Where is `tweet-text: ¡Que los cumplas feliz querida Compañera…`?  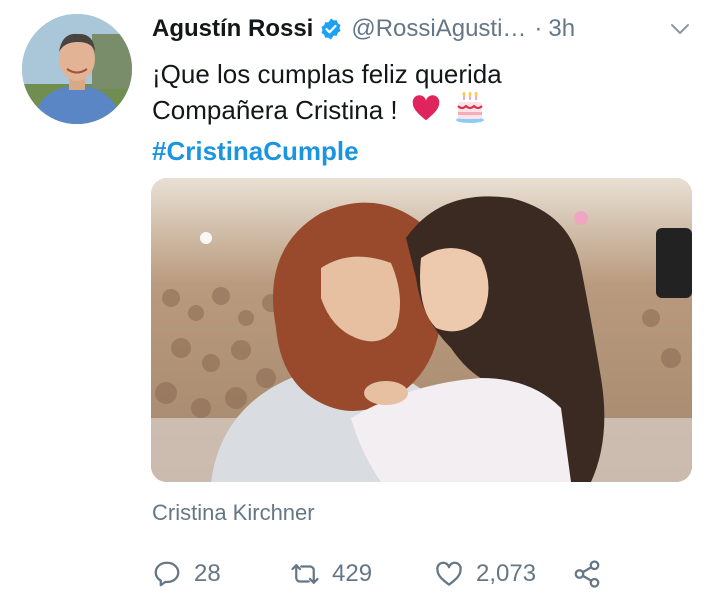
tweet-text: ¡Que los cumplas feliz querida Compañera… is located at coordinates (412, 112).